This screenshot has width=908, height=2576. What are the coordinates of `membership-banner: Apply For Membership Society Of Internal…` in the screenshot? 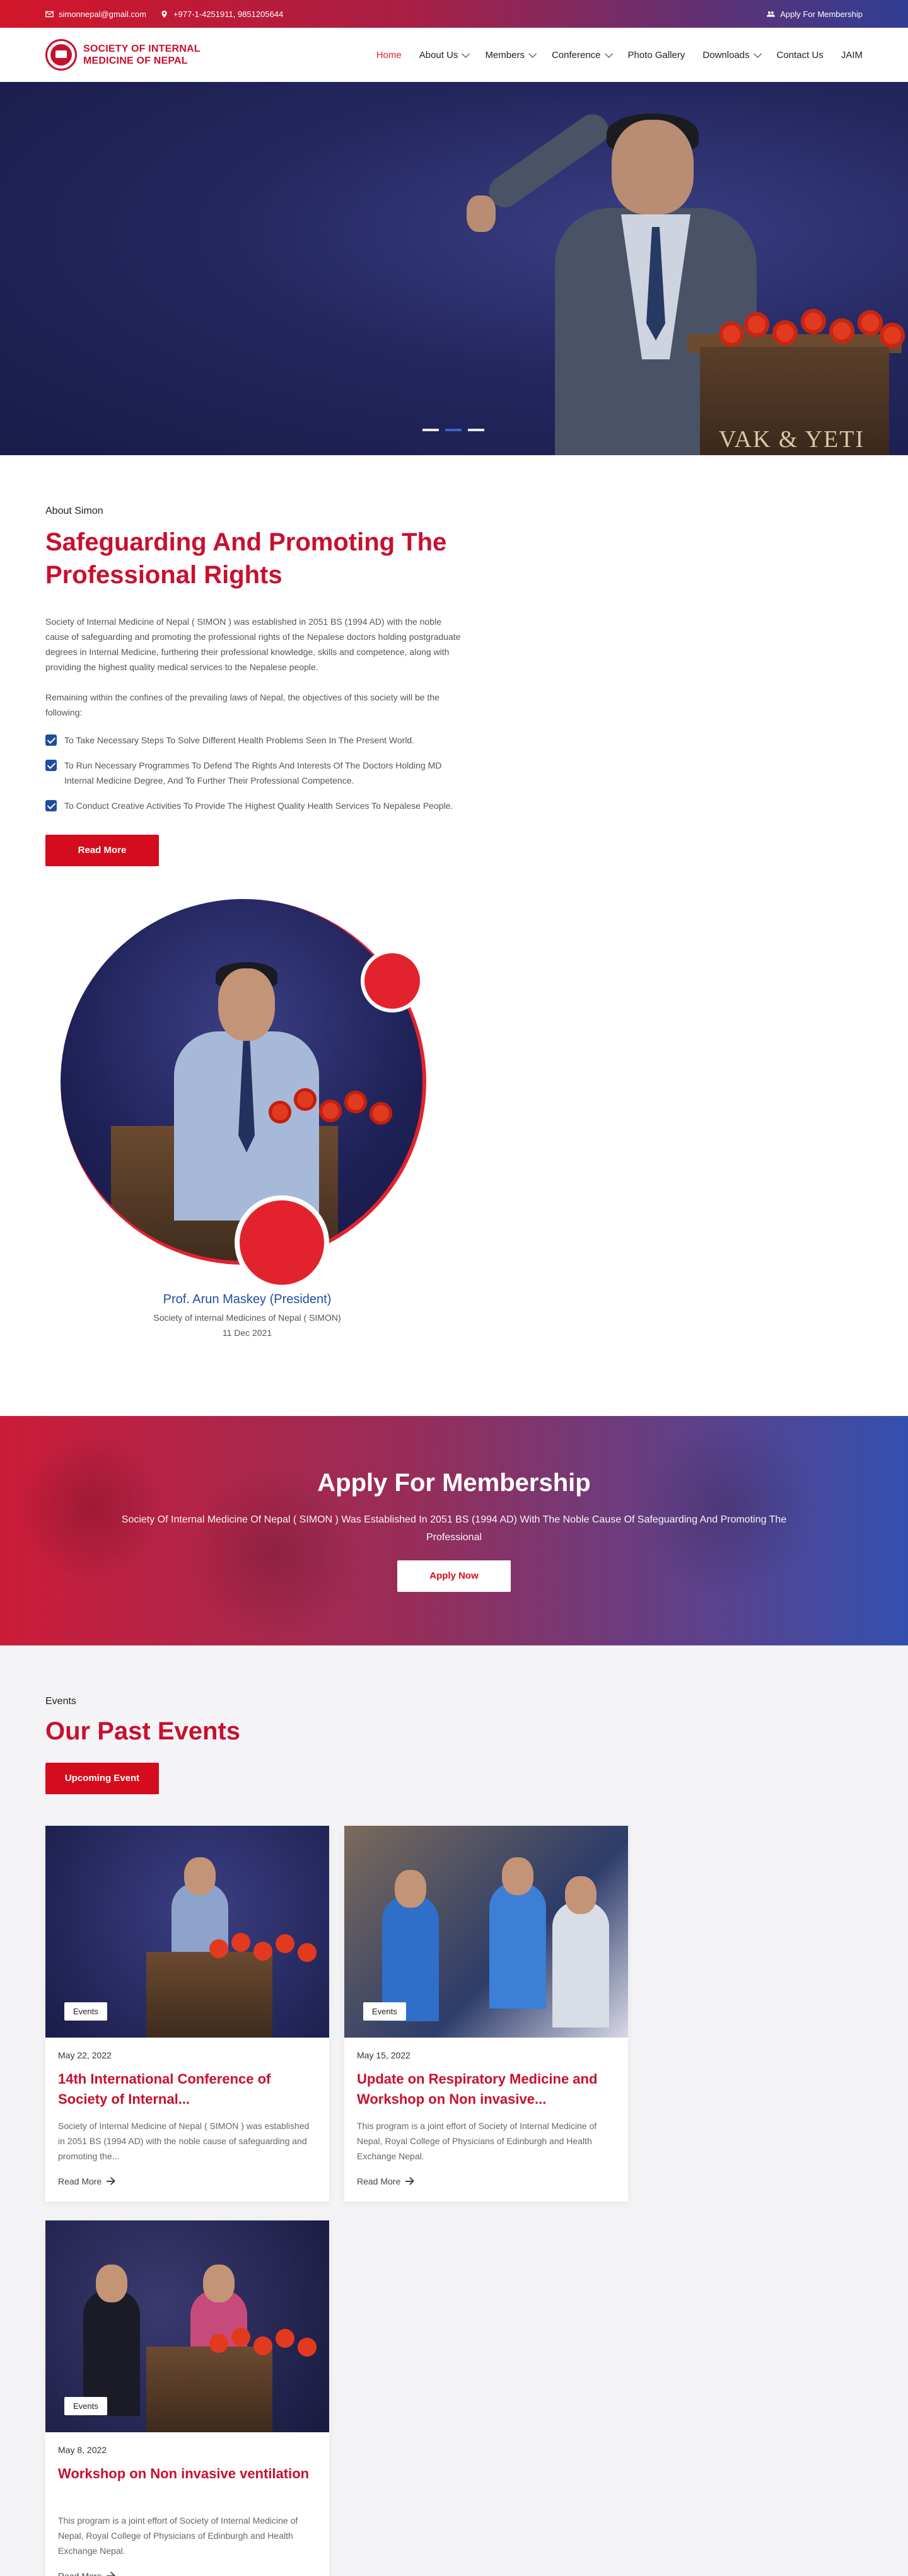 It's located at (454, 1530).